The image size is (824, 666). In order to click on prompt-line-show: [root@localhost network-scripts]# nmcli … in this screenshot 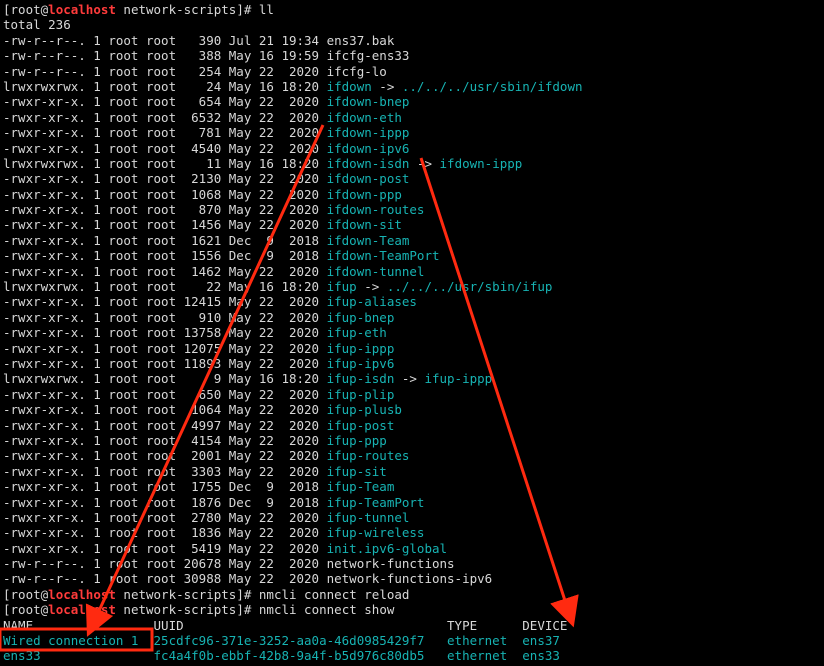, I will do `click(413, 609)`.